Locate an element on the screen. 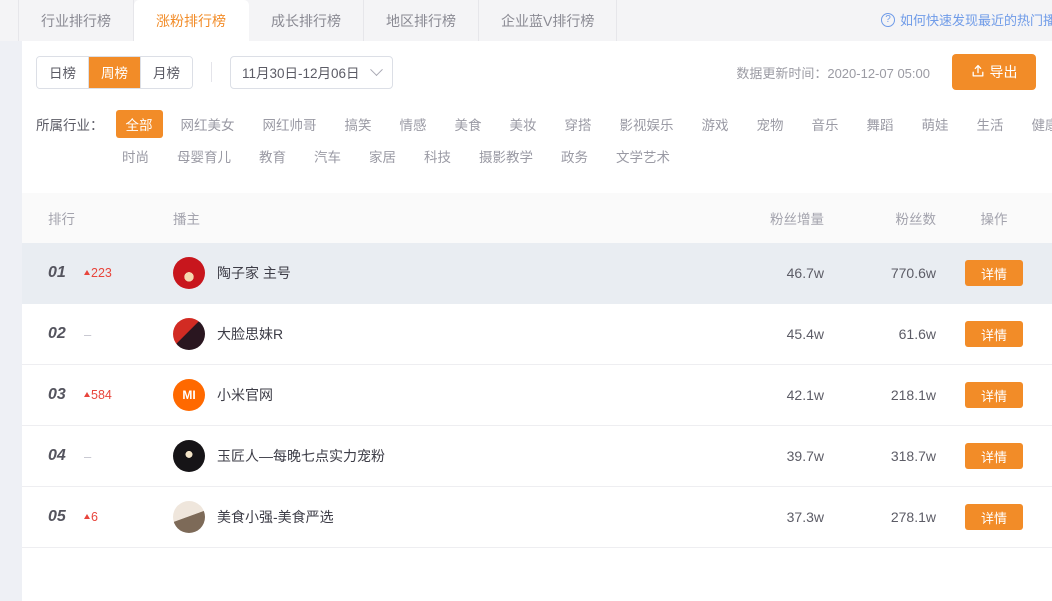 This screenshot has height=601, width=1052. industry-tag-row1-11: 音乐 is located at coordinates (825, 124).